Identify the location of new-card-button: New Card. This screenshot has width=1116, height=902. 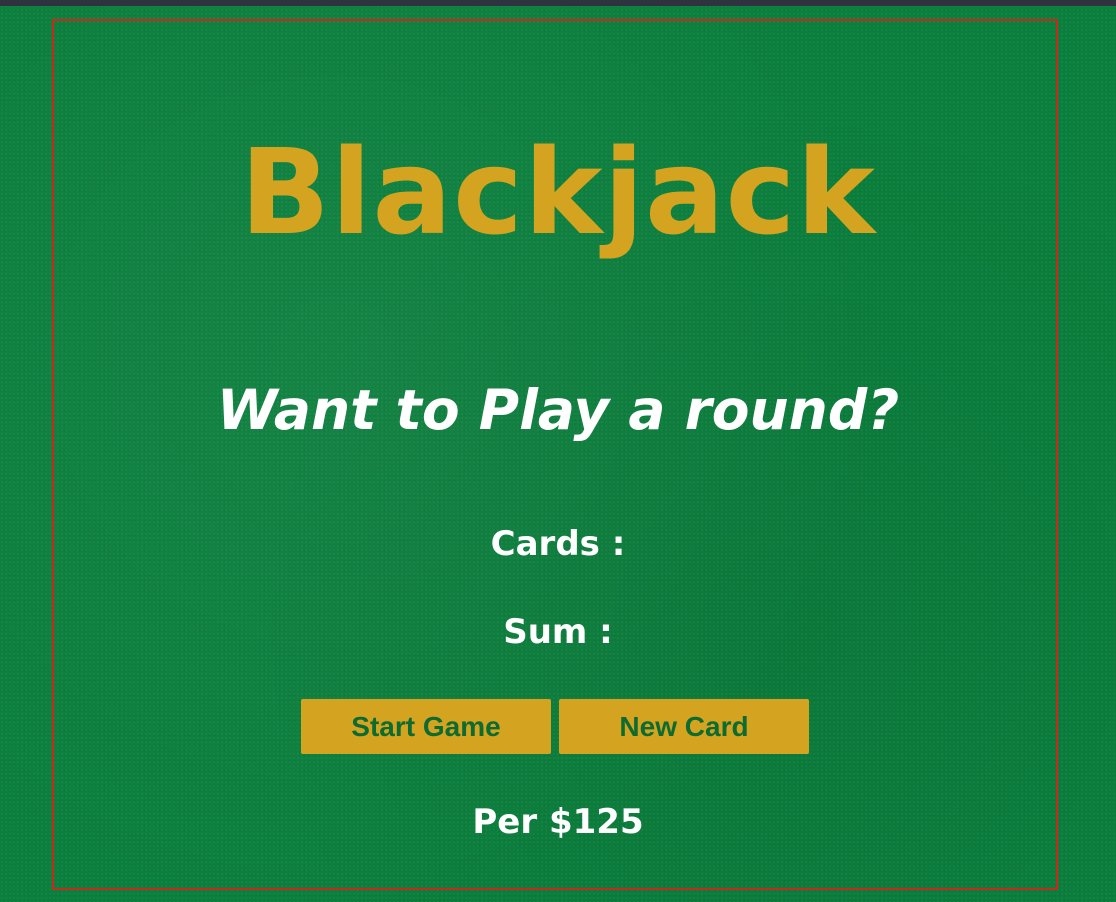
(684, 726).